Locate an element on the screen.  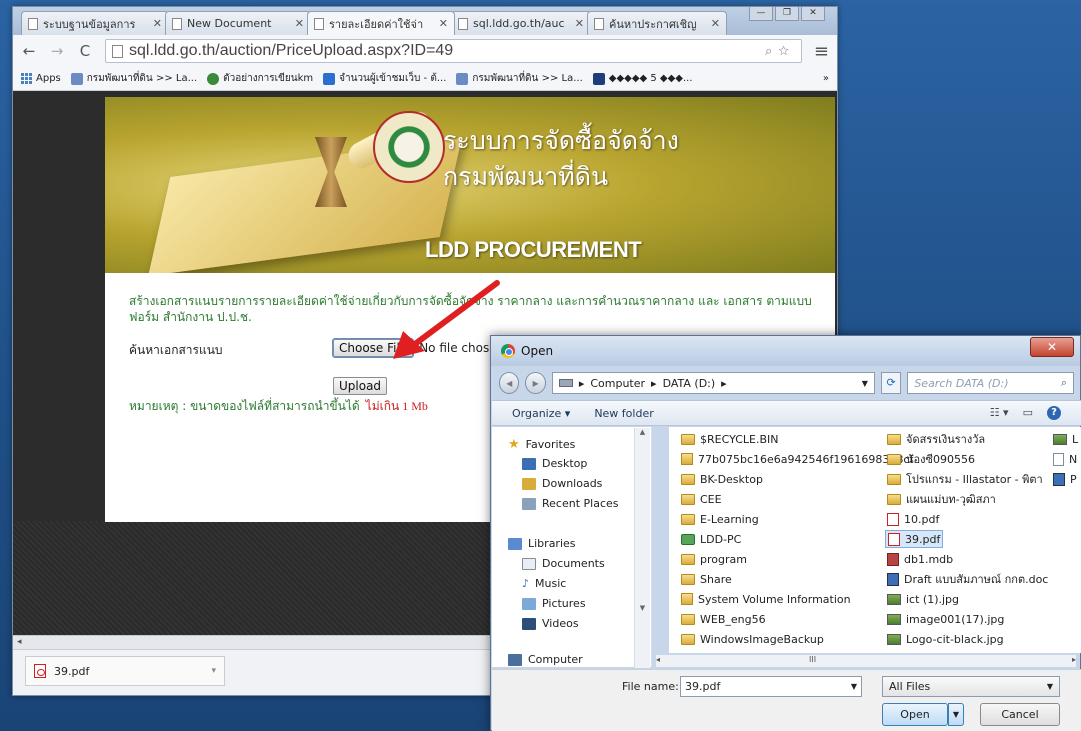
upload-button: Upload is located at coordinates (360, 386).